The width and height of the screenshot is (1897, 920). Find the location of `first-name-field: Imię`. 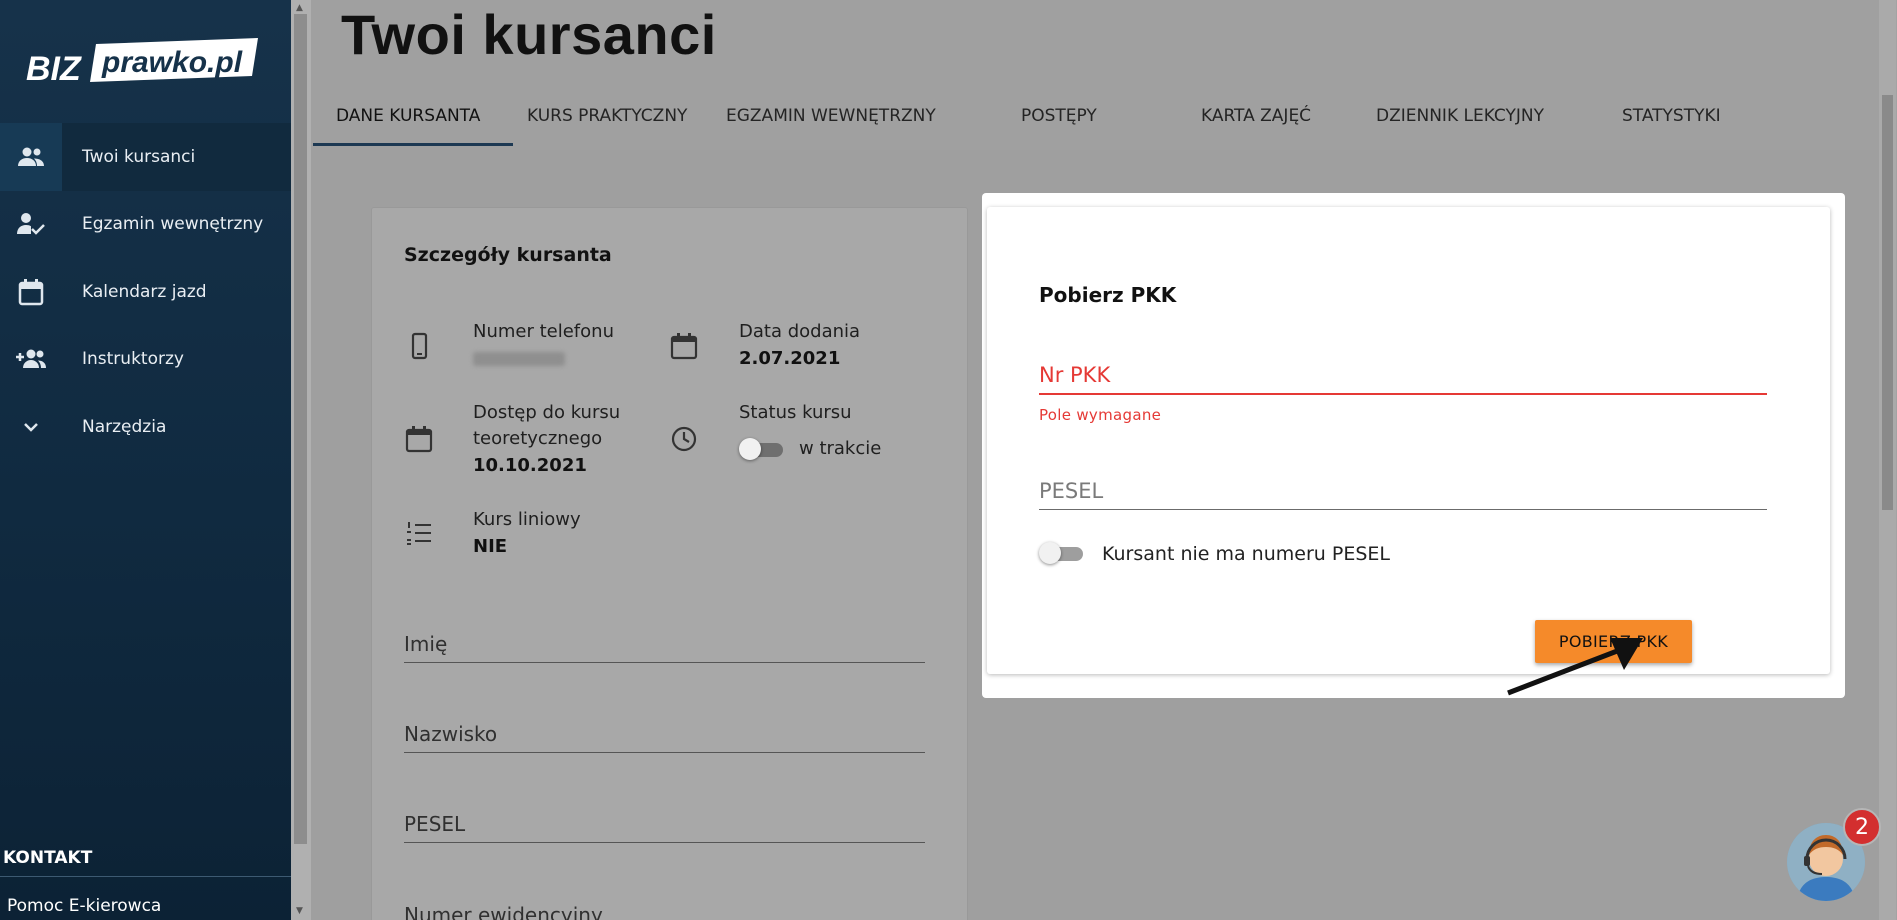

first-name-field: Imię is located at coordinates (664, 643).